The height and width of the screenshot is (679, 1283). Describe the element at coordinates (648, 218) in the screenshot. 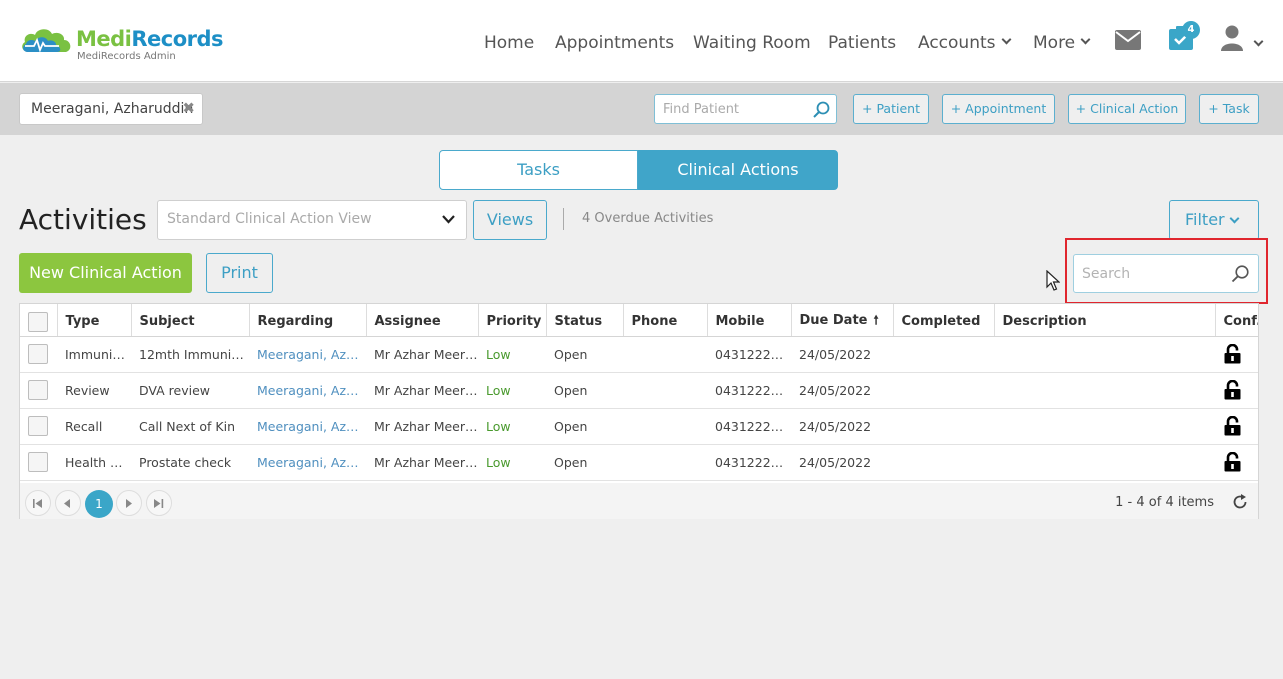

I see `overdue-count: 4 Overdue Activities` at that location.